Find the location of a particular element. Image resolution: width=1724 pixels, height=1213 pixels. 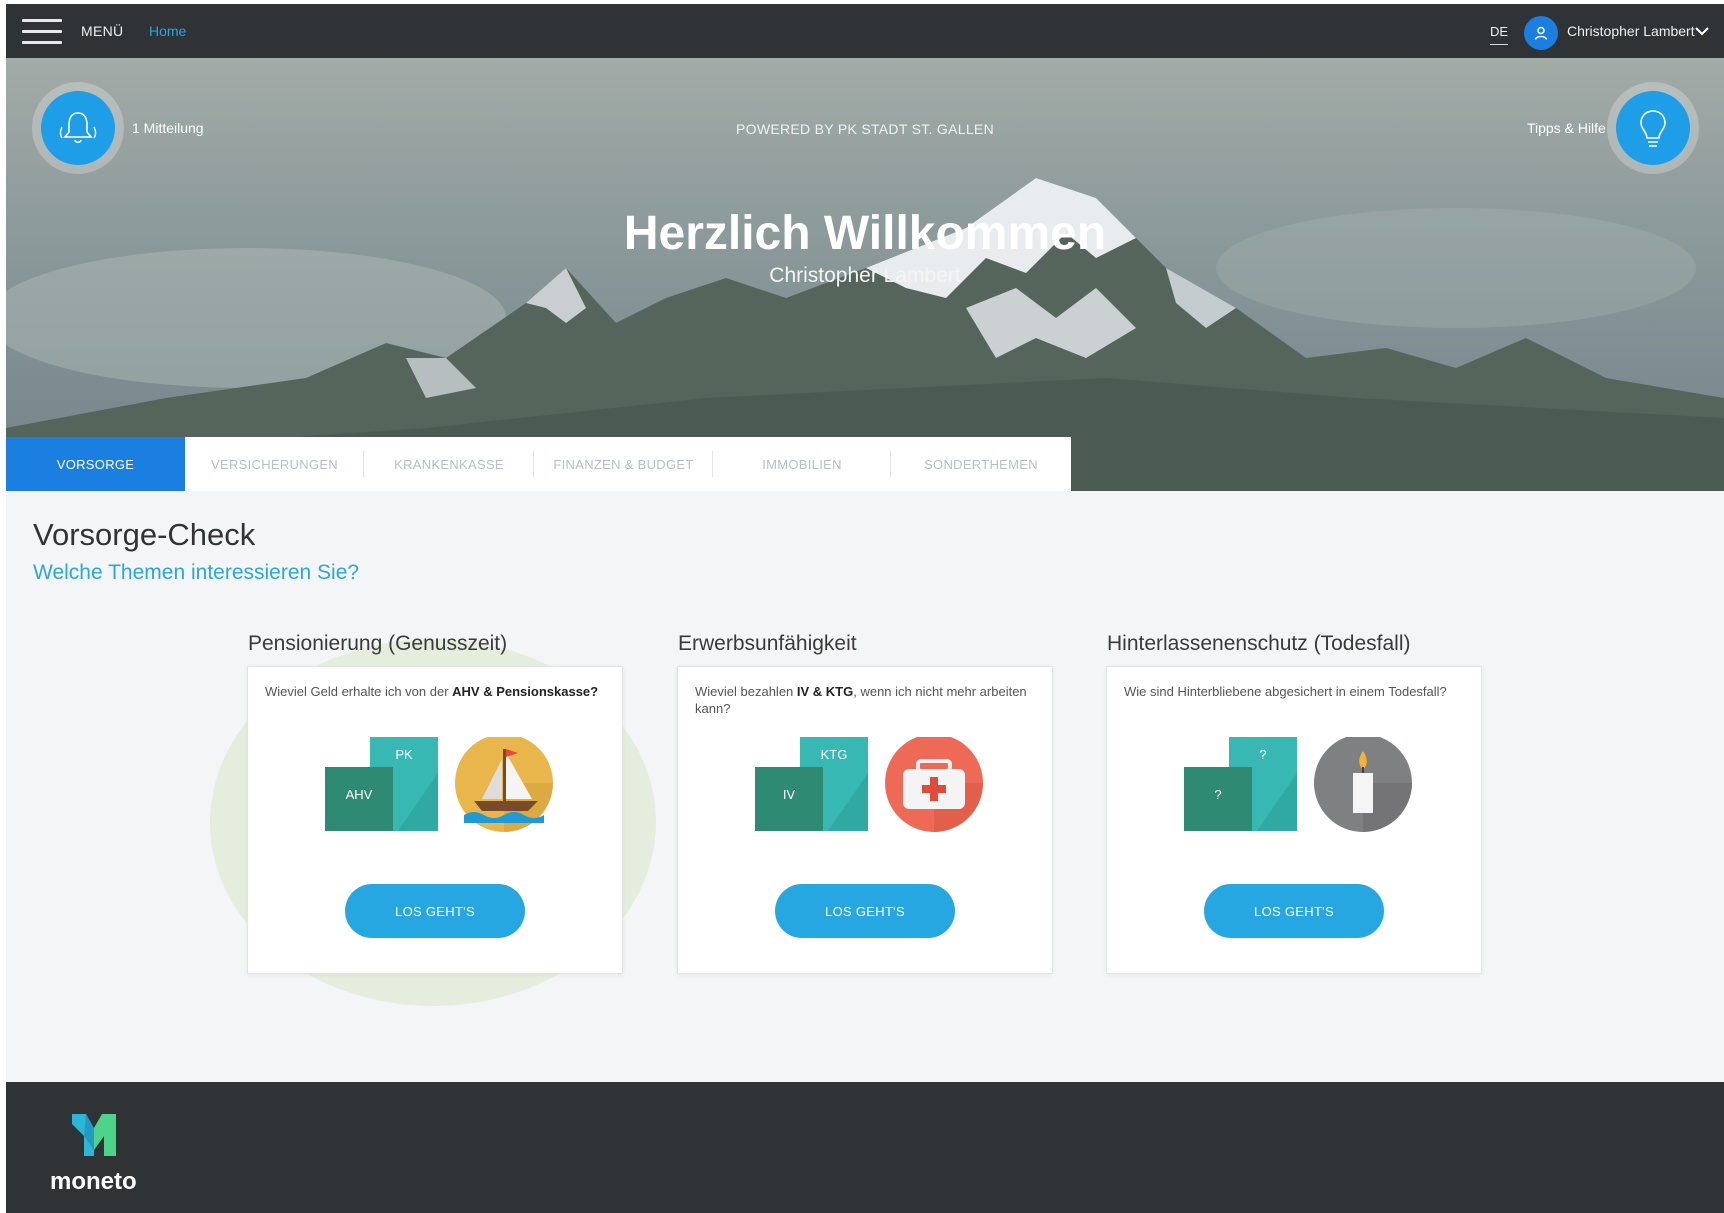

menu-label: MENÜ is located at coordinates (102, 31).